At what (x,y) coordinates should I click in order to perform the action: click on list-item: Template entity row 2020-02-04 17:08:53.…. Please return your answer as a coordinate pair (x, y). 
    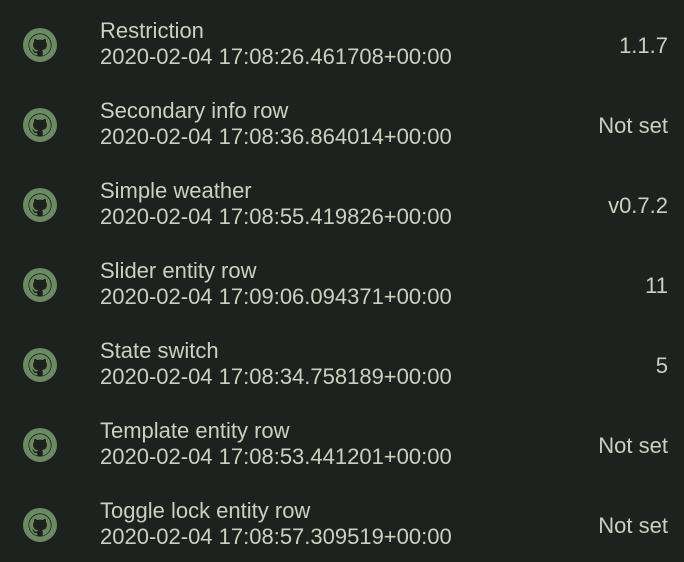
    Looking at the image, I should click on (342, 438).